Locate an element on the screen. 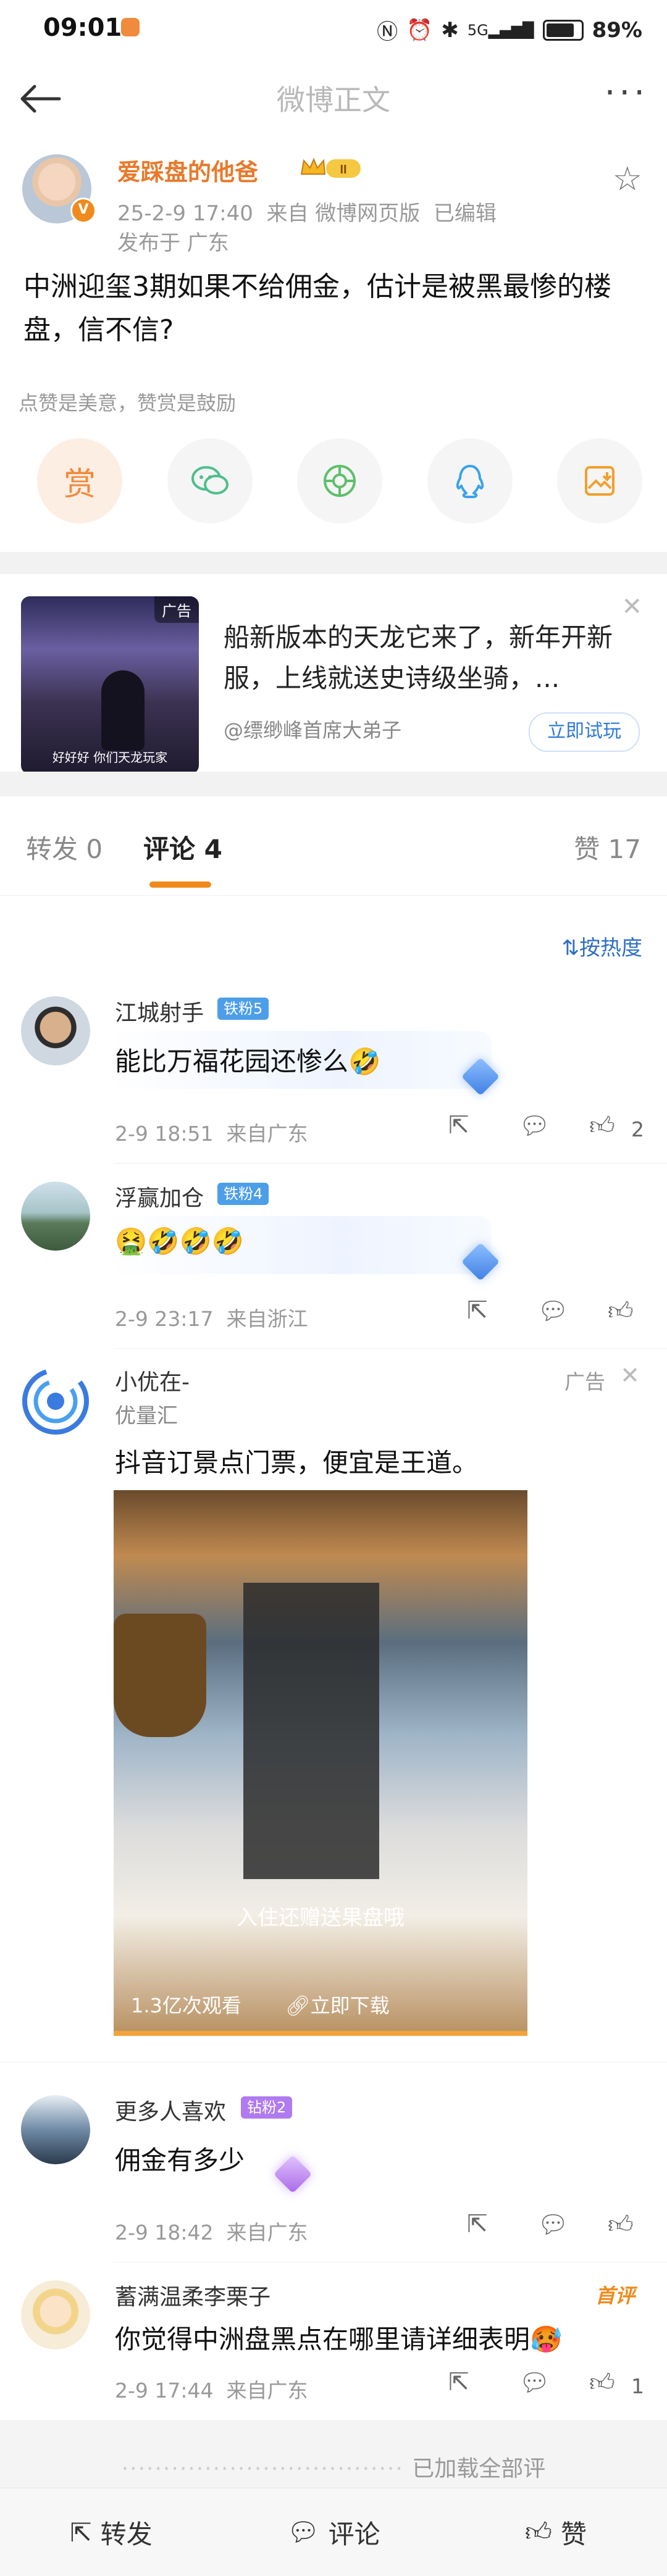 The width and height of the screenshot is (667, 2576). status-bar: 09:01 Ⓝ ⏰ ✱ 5G▂▄▆█ 89% is located at coordinates (333, 31).